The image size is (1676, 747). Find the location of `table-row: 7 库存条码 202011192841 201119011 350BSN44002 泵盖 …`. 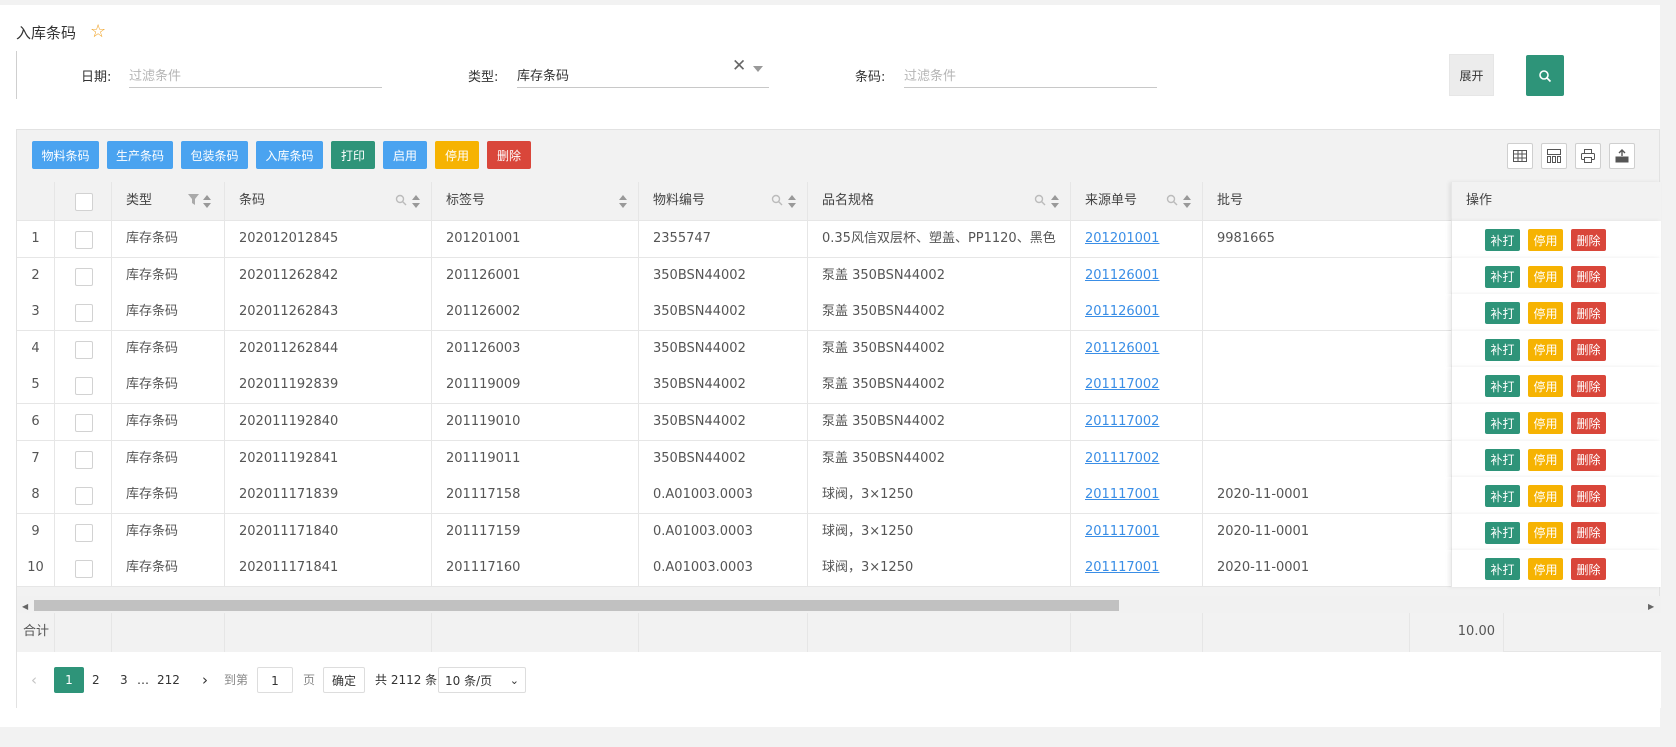

table-row: 7 库存条码 202011192841 201119011 350BSN44002 泵盖 … is located at coordinates (839, 459).